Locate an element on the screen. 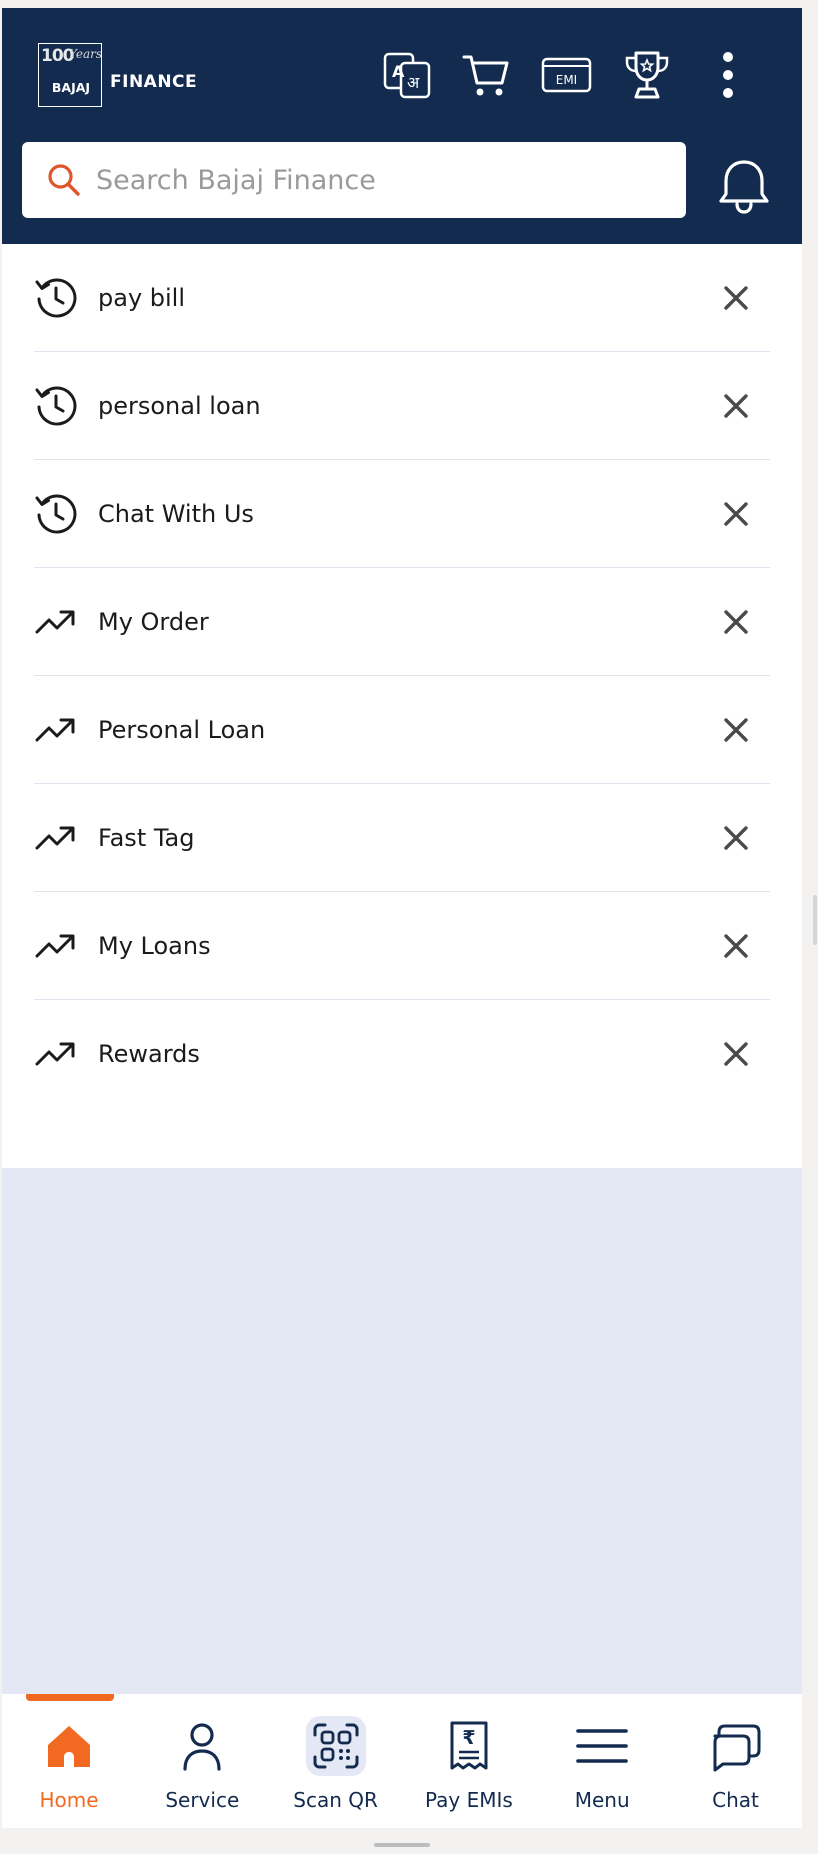  search-input is located at coordinates (376, 180).